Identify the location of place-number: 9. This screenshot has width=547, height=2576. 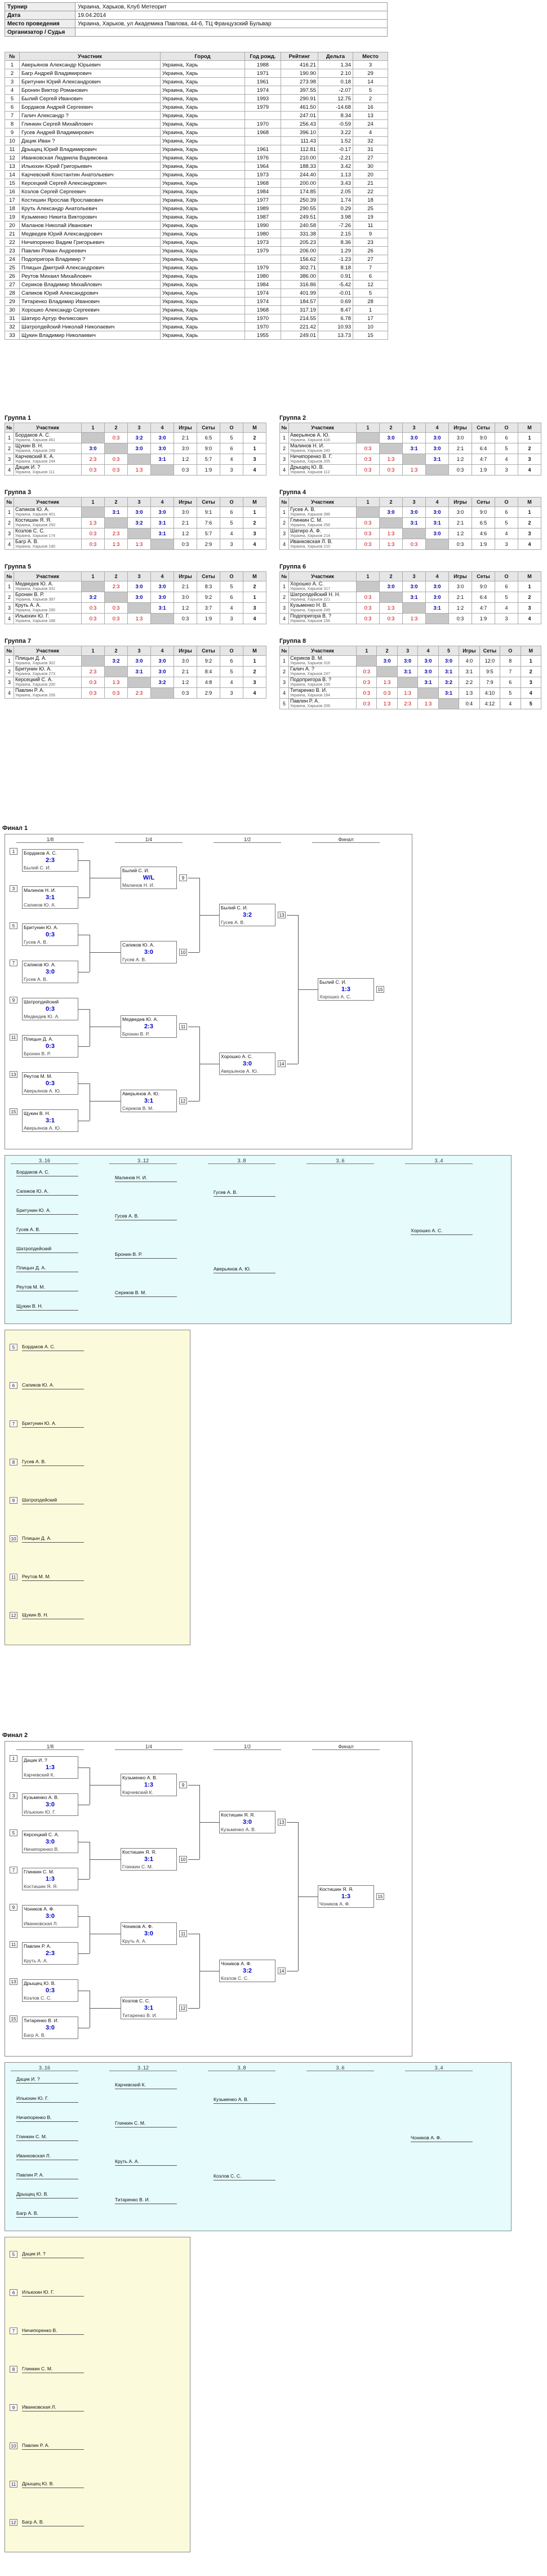
(13, 2407).